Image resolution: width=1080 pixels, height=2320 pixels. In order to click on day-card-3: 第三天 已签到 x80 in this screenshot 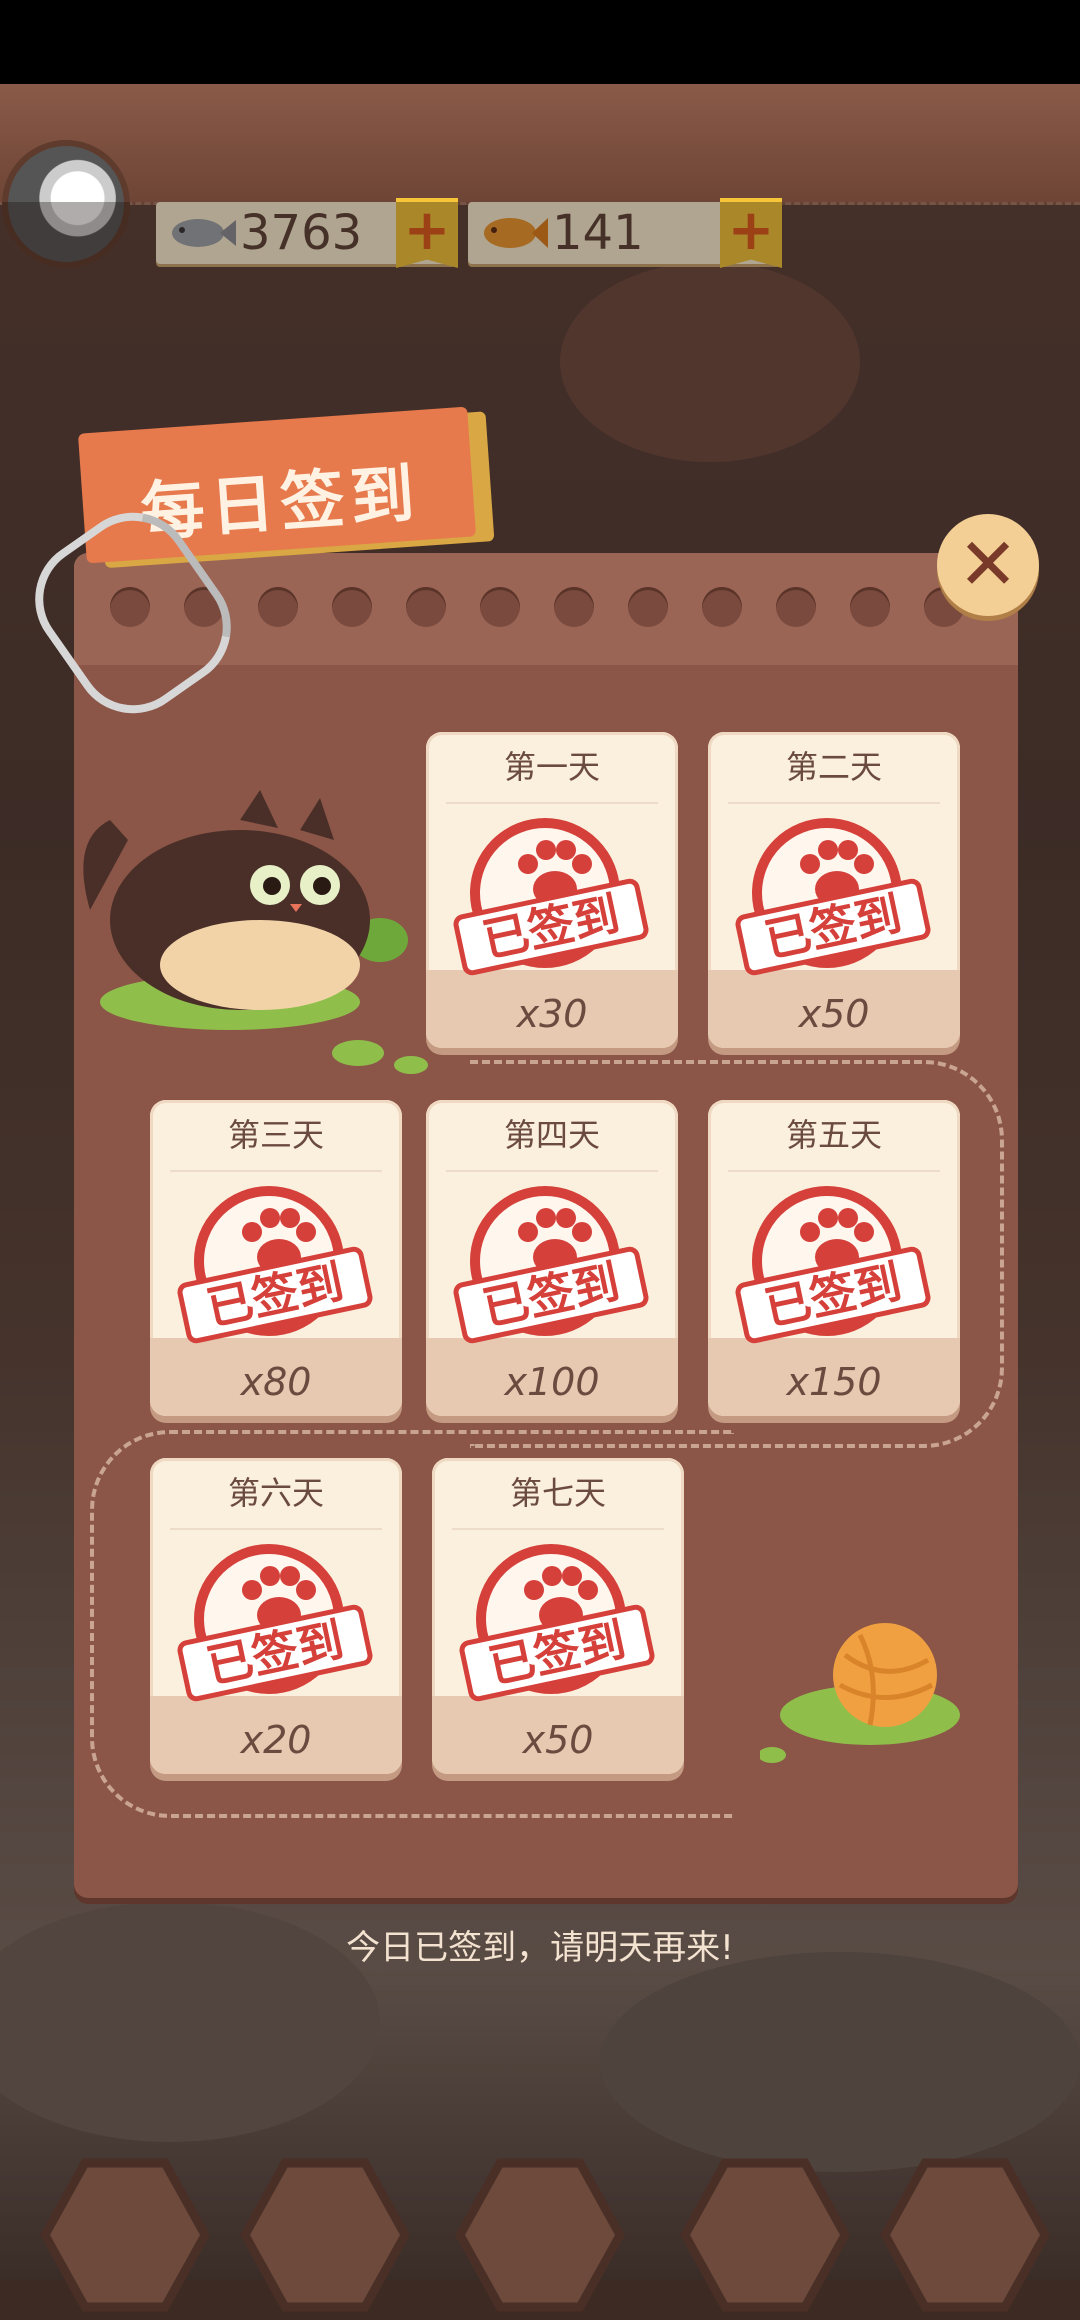, I will do `click(276, 1258)`.